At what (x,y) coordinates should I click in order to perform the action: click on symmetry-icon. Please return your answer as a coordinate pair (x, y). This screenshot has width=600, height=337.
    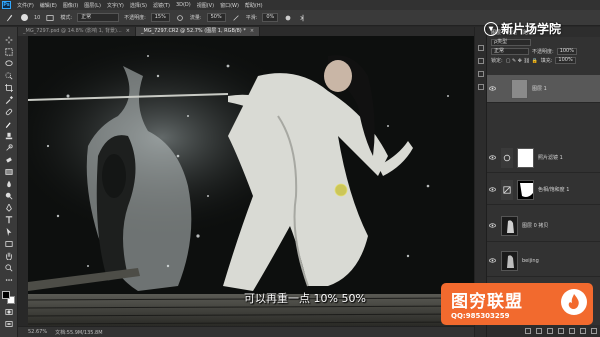
    Looking at the image, I should click on (303, 18).